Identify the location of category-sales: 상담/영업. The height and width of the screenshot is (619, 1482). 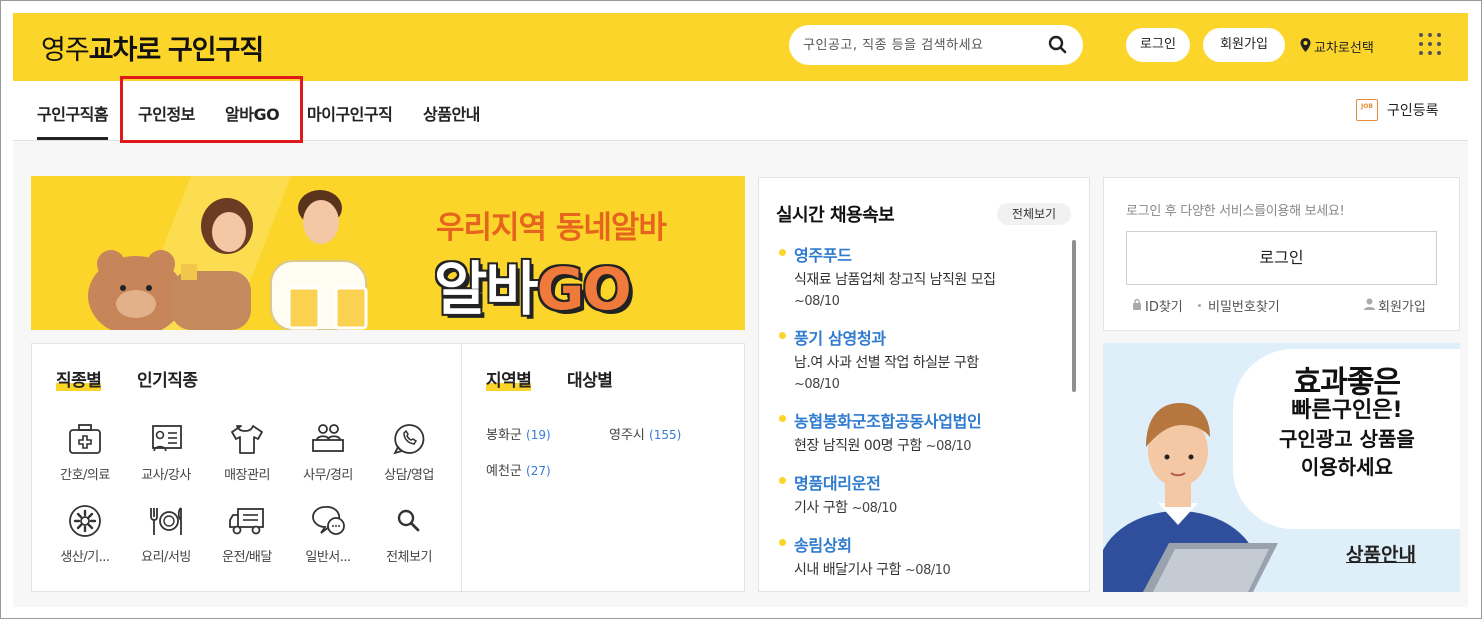
(409, 451).